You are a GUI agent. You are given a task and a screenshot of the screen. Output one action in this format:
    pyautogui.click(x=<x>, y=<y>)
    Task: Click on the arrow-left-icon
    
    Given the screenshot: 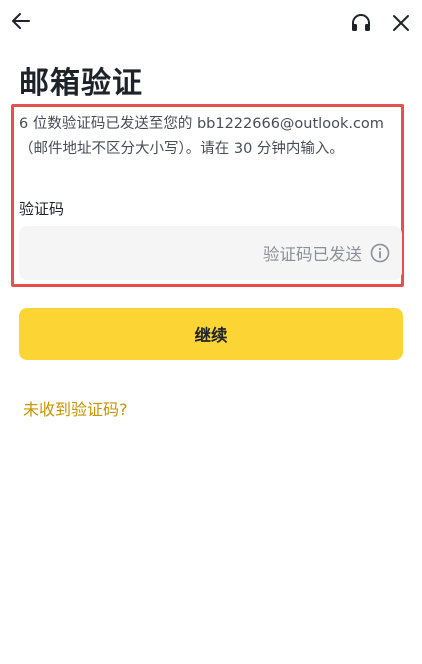 What is the action you would take?
    pyautogui.click(x=21, y=21)
    